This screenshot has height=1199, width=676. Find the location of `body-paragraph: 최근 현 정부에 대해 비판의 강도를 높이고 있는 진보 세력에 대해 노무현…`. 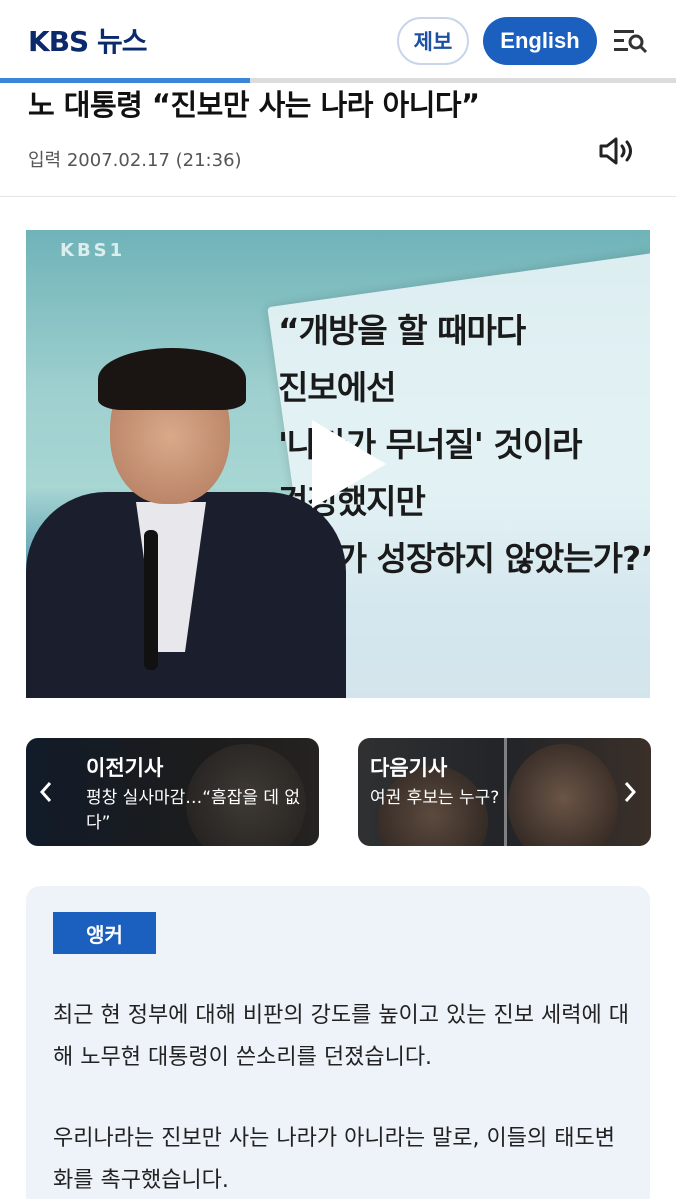

body-paragraph: 최근 현 정부에 대해 비판의 강도를 높이고 있는 진보 세력에 대해 노무현… is located at coordinates (341, 1036).